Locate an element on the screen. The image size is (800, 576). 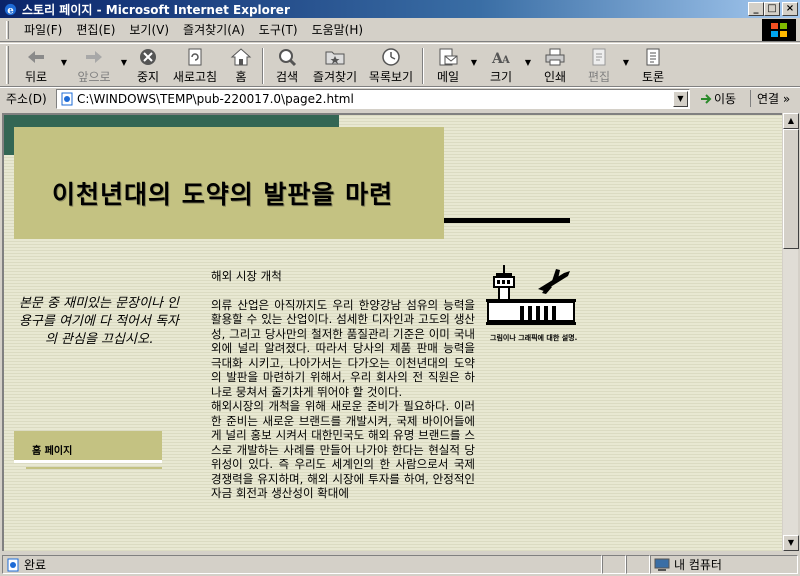
printer-icon is located at coordinates (555, 57).